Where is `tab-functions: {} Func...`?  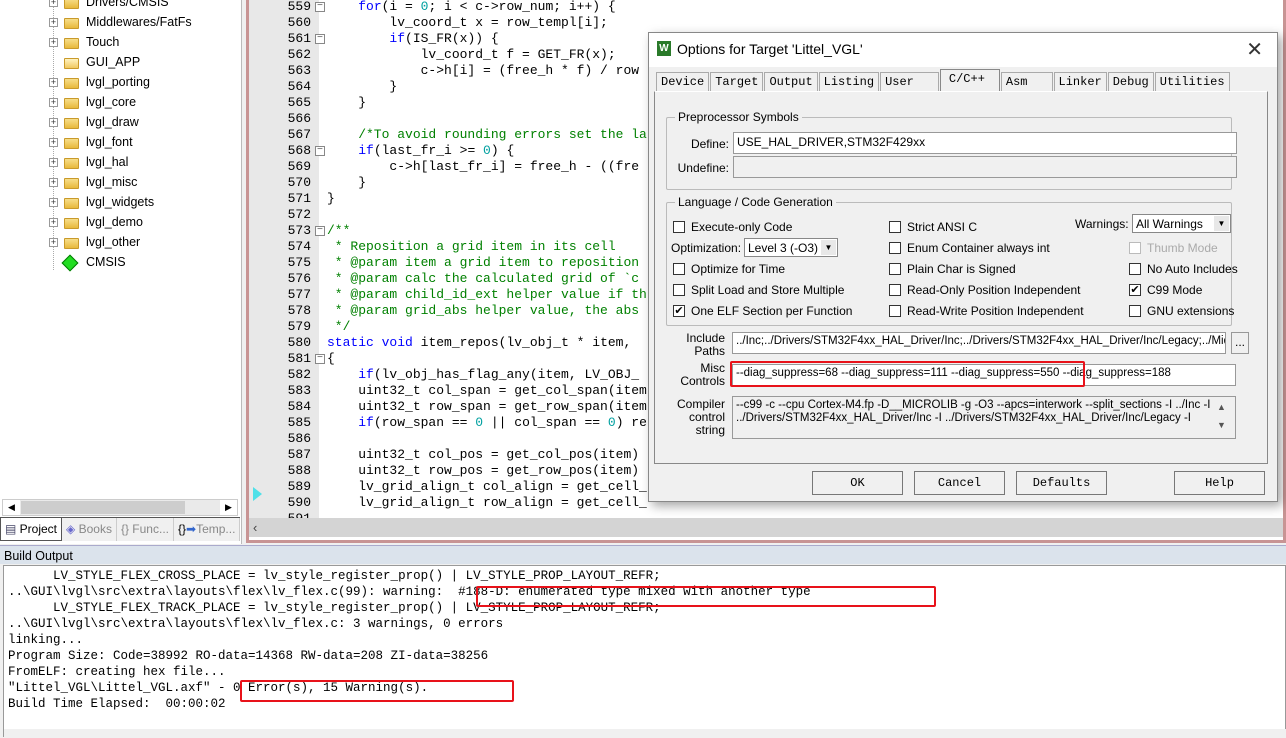
tab-functions: {} Func... is located at coordinates (145, 529).